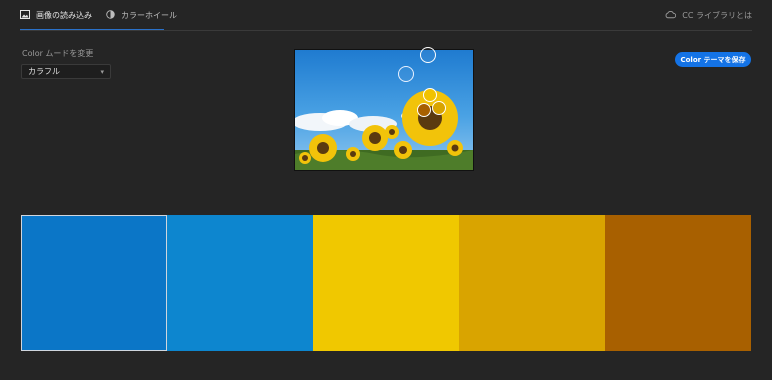 Image resolution: width=772 pixels, height=380 pixels. What do you see at coordinates (713, 59) in the screenshot?
I see `save-theme-button: Color テーマを保存` at bounding box center [713, 59].